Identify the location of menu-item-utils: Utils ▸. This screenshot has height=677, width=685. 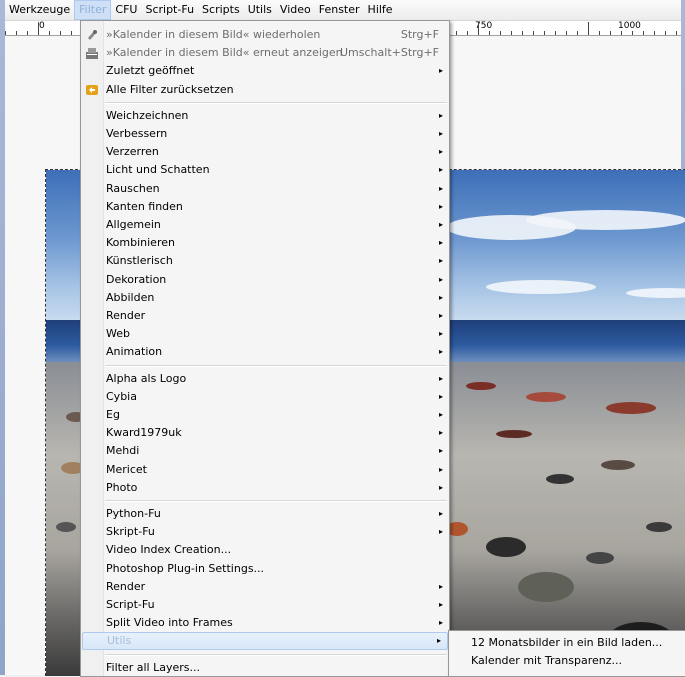
(265, 641).